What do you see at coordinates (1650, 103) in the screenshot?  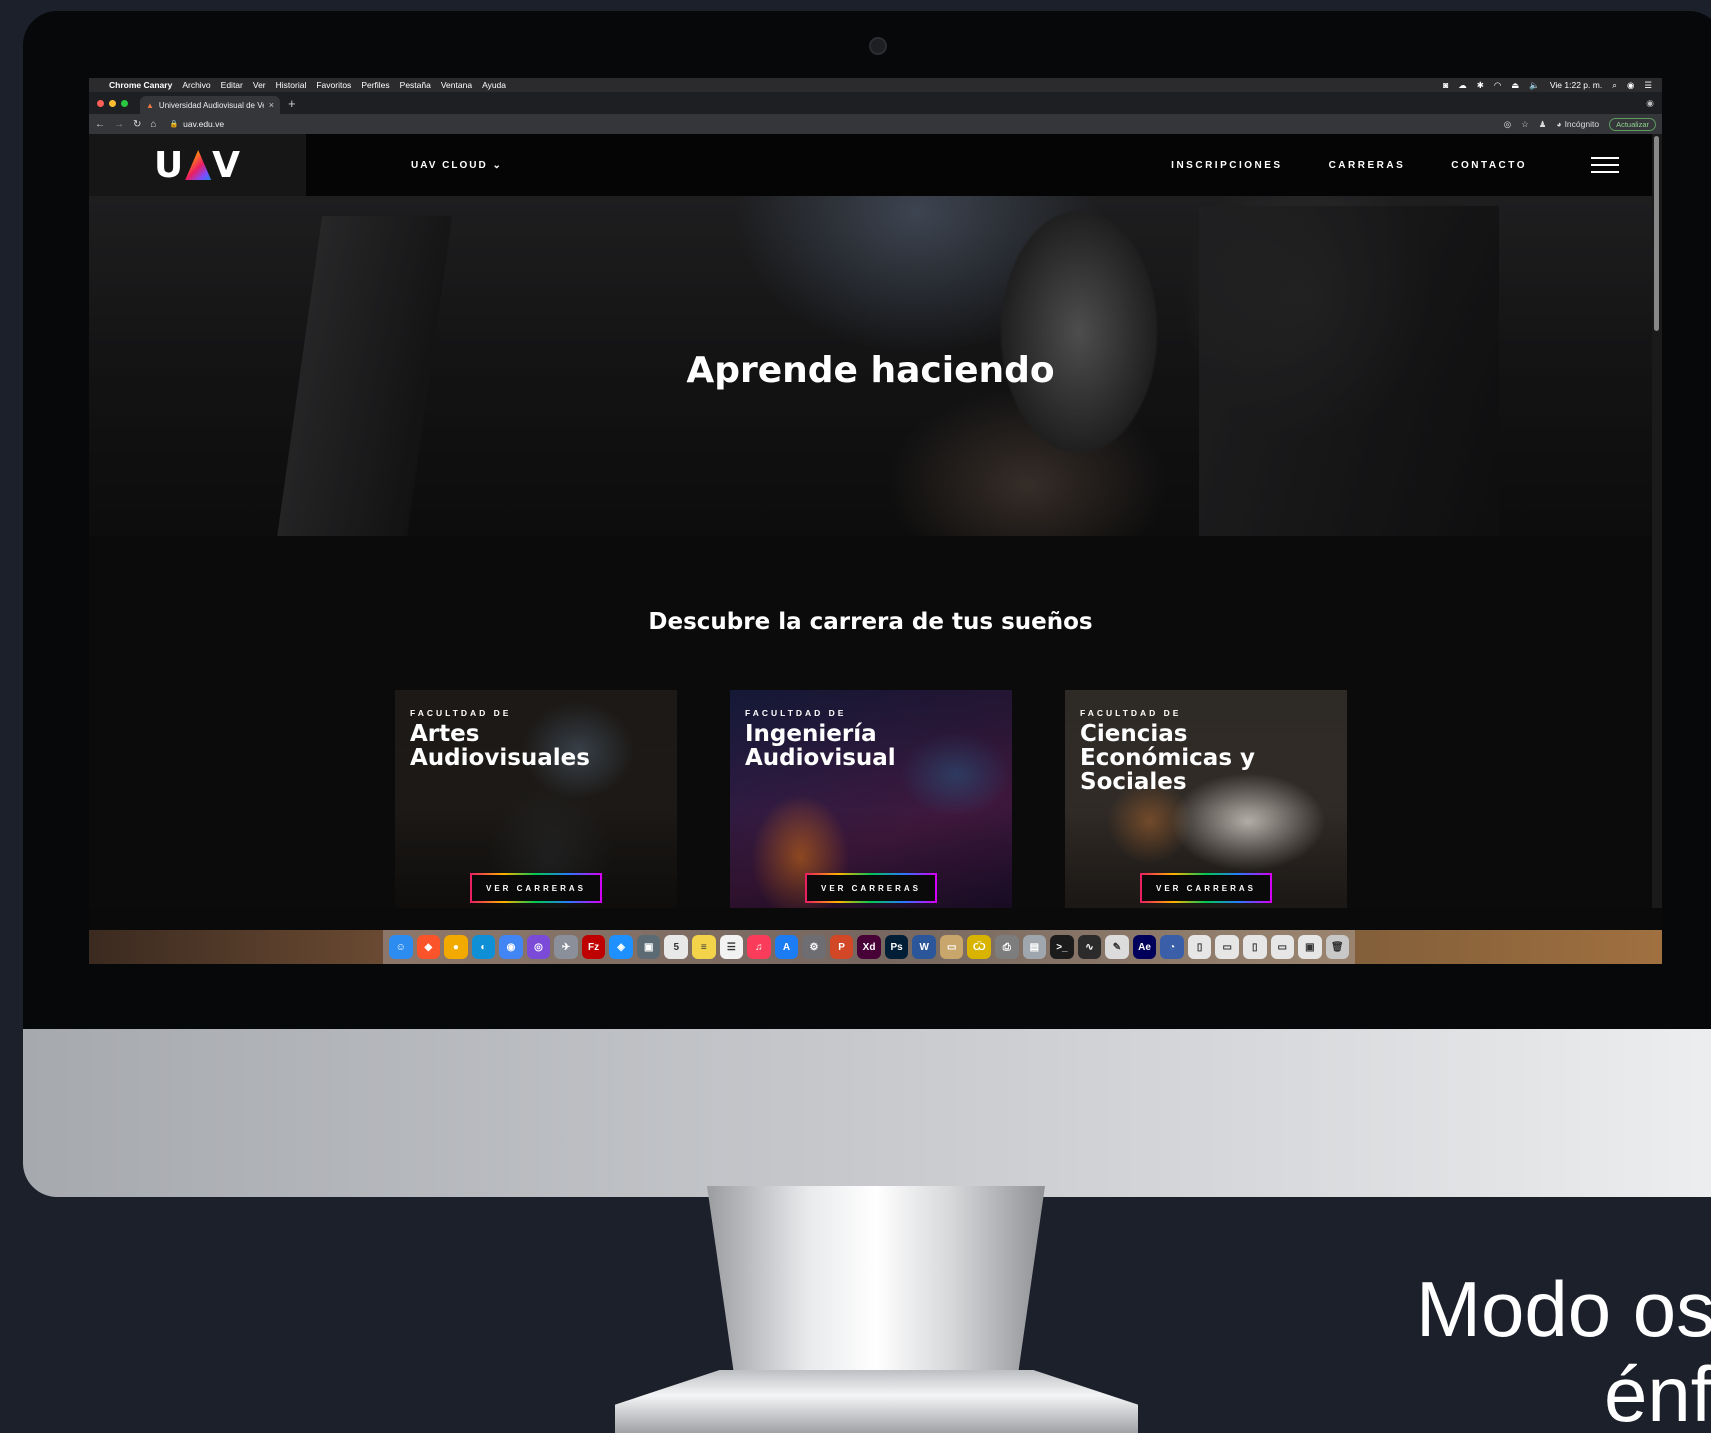 I see `tab-search-icon: ◉` at bounding box center [1650, 103].